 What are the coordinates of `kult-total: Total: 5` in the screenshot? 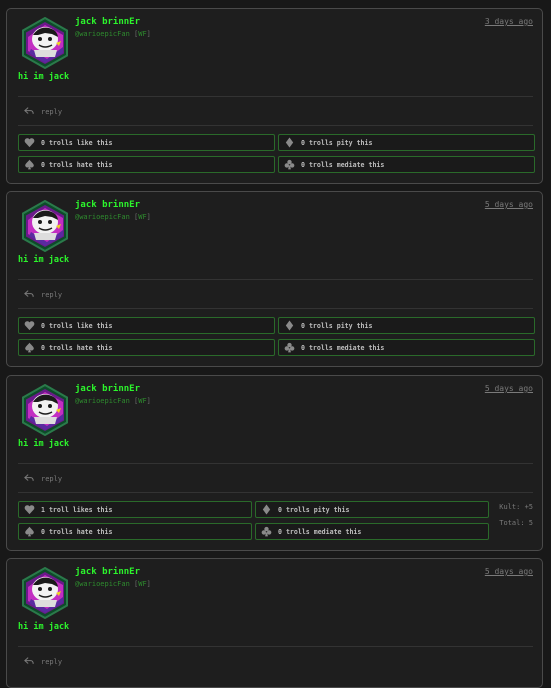 It's located at (516, 523).